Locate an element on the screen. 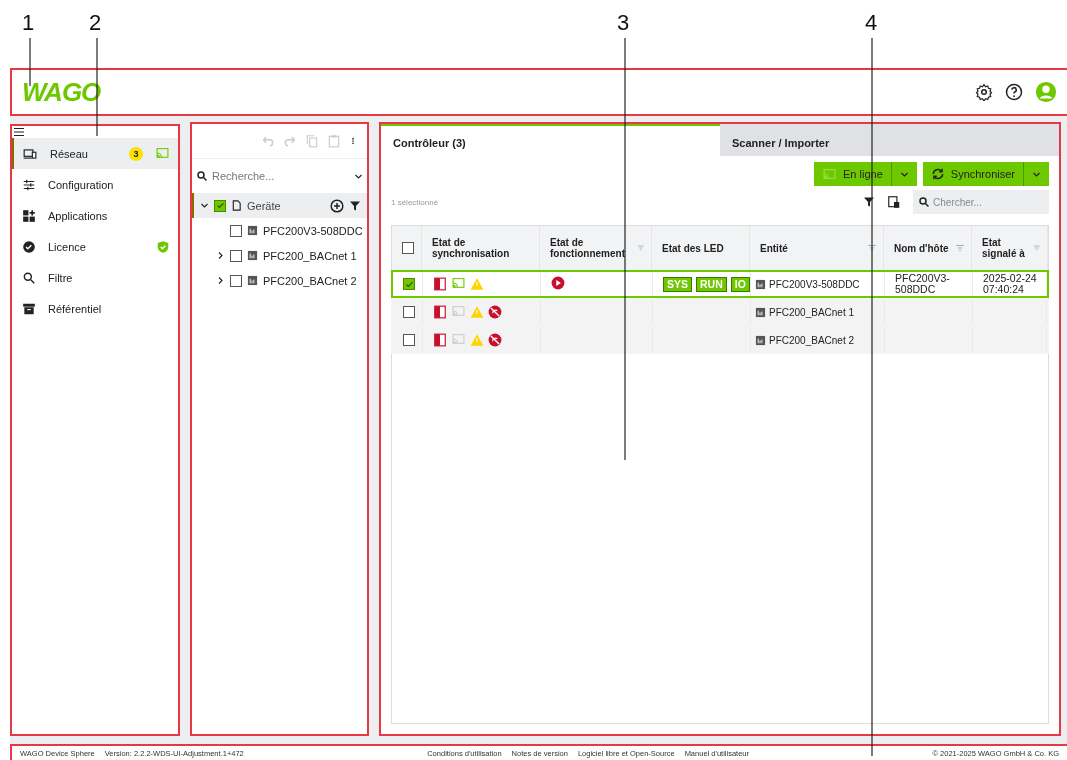 The image size is (1067, 760). tree-label: PFC200_BACnet 2 is located at coordinates (310, 280).